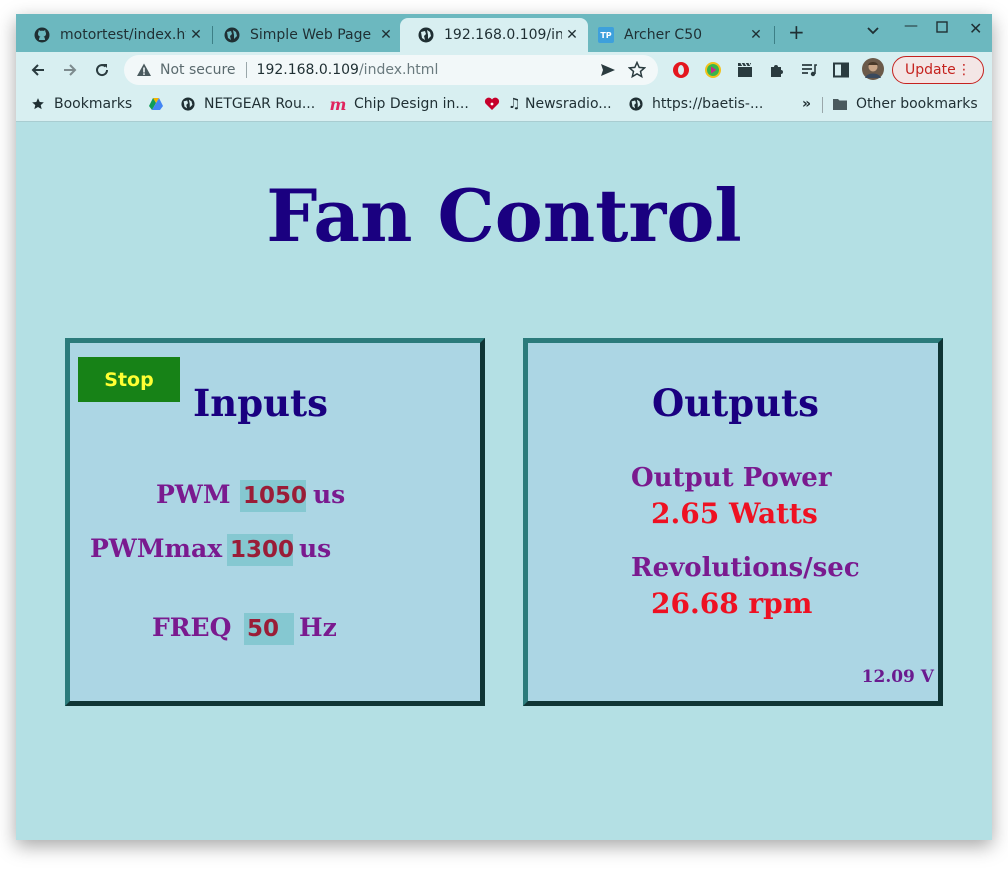  Describe the element at coordinates (897, 677) in the screenshot. I see `voltage-readout: 12.09 V` at that location.